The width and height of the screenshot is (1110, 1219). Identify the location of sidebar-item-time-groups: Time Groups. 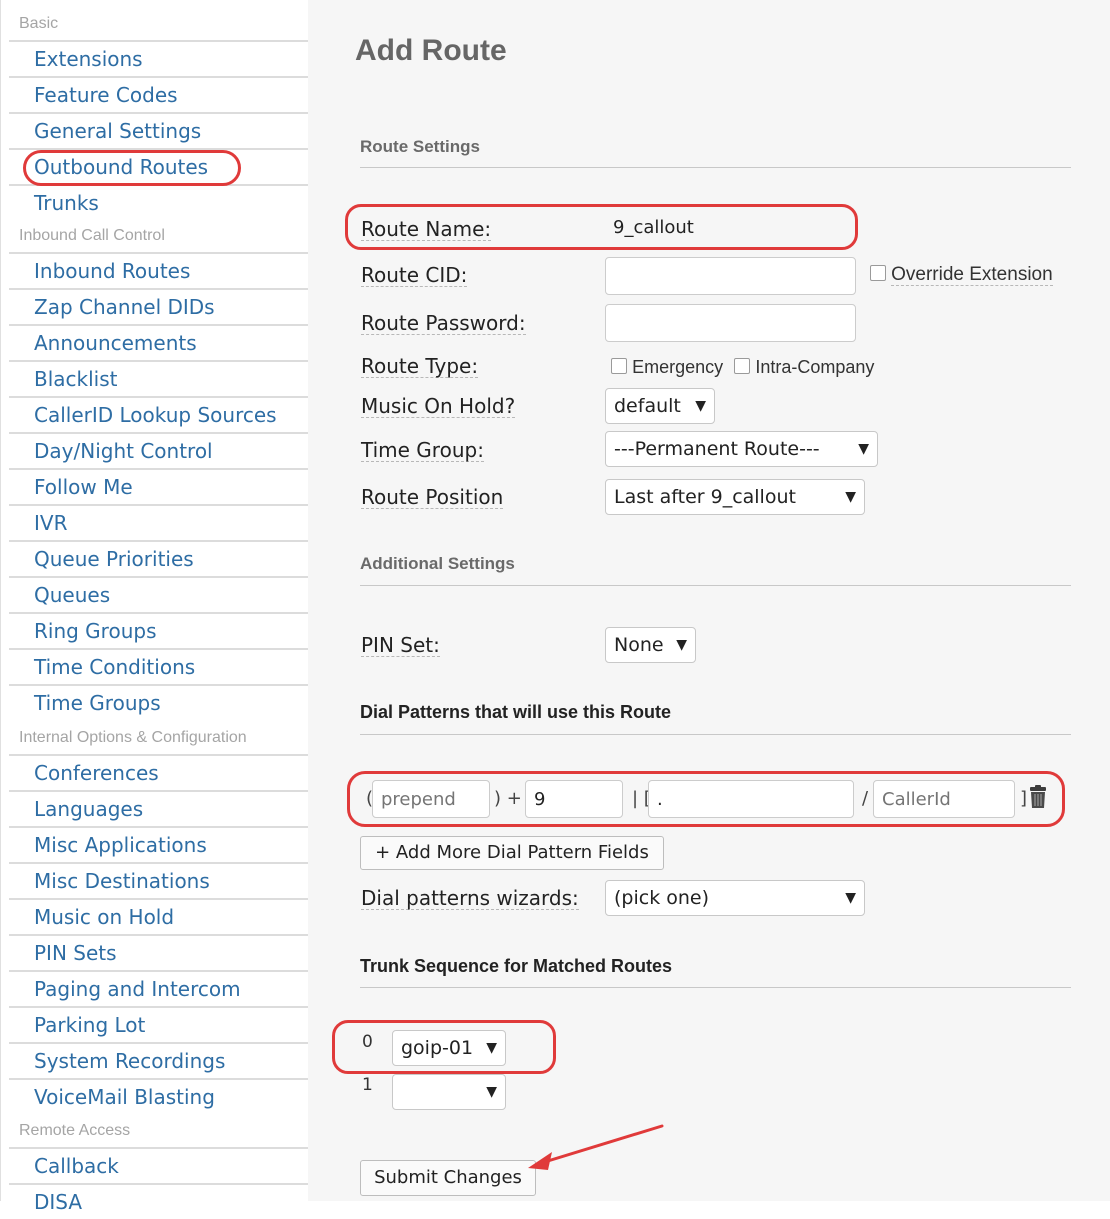
(159, 702).